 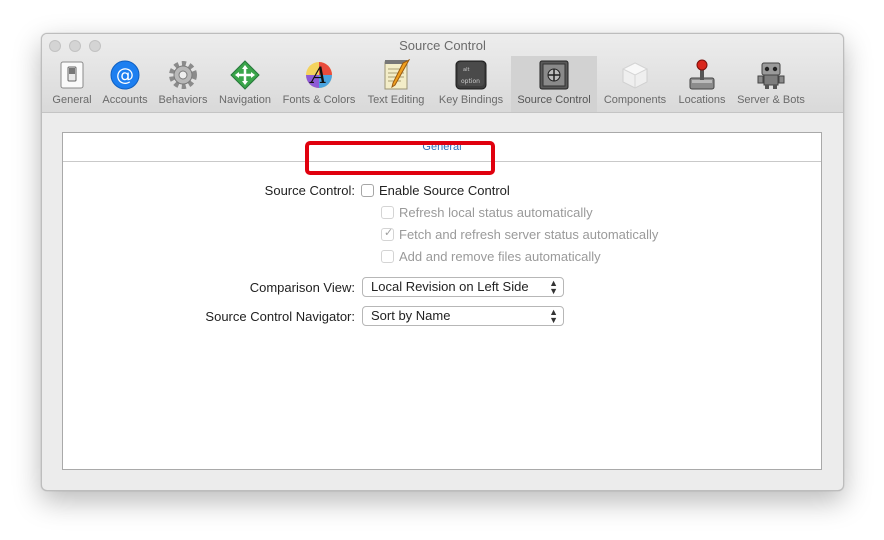 What do you see at coordinates (72, 75) in the screenshot?
I see `switch-icon` at bounding box center [72, 75].